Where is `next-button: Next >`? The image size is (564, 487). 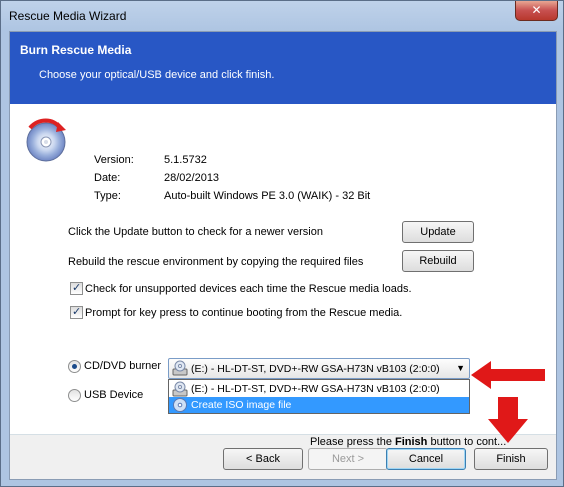 next-button: Next > is located at coordinates (348, 459).